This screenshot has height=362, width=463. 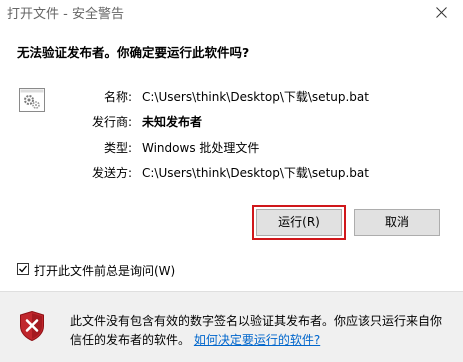 I want to click on info-row-type: 类型: Windows 批处理文件, so click(x=231, y=148).